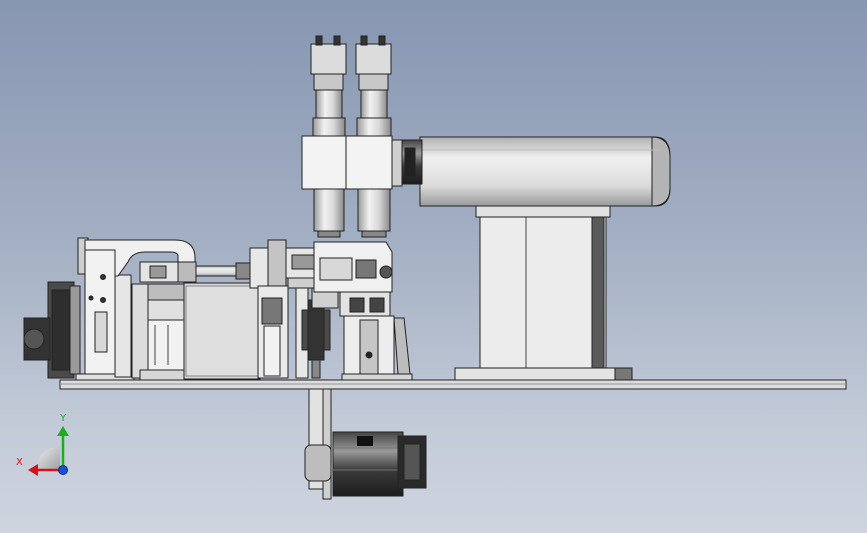  Describe the element at coordinates (19, 462) in the screenshot. I see `triad-x-label: X` at that location.